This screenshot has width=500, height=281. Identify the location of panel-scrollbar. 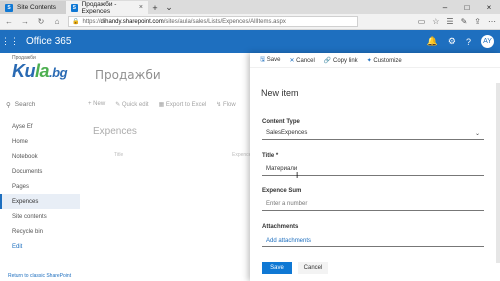
(498, 173).